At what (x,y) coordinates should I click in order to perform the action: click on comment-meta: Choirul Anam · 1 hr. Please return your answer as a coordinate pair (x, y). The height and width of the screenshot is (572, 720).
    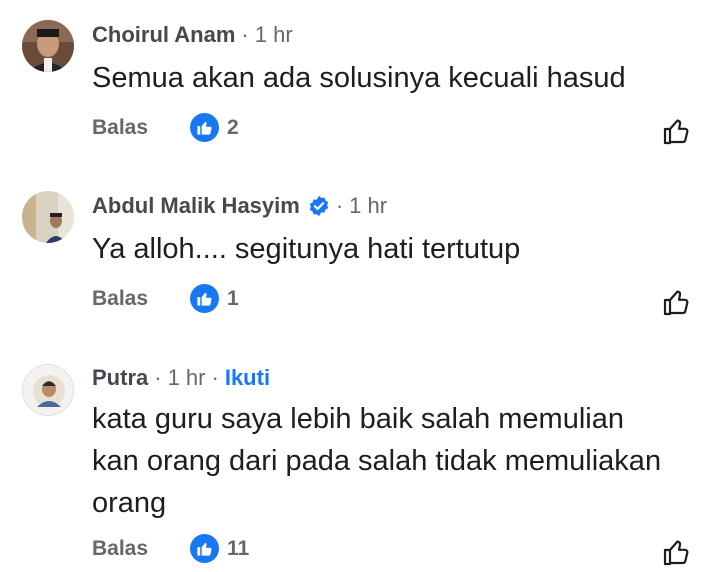
    Looking at the image, I should click on (192, 35).